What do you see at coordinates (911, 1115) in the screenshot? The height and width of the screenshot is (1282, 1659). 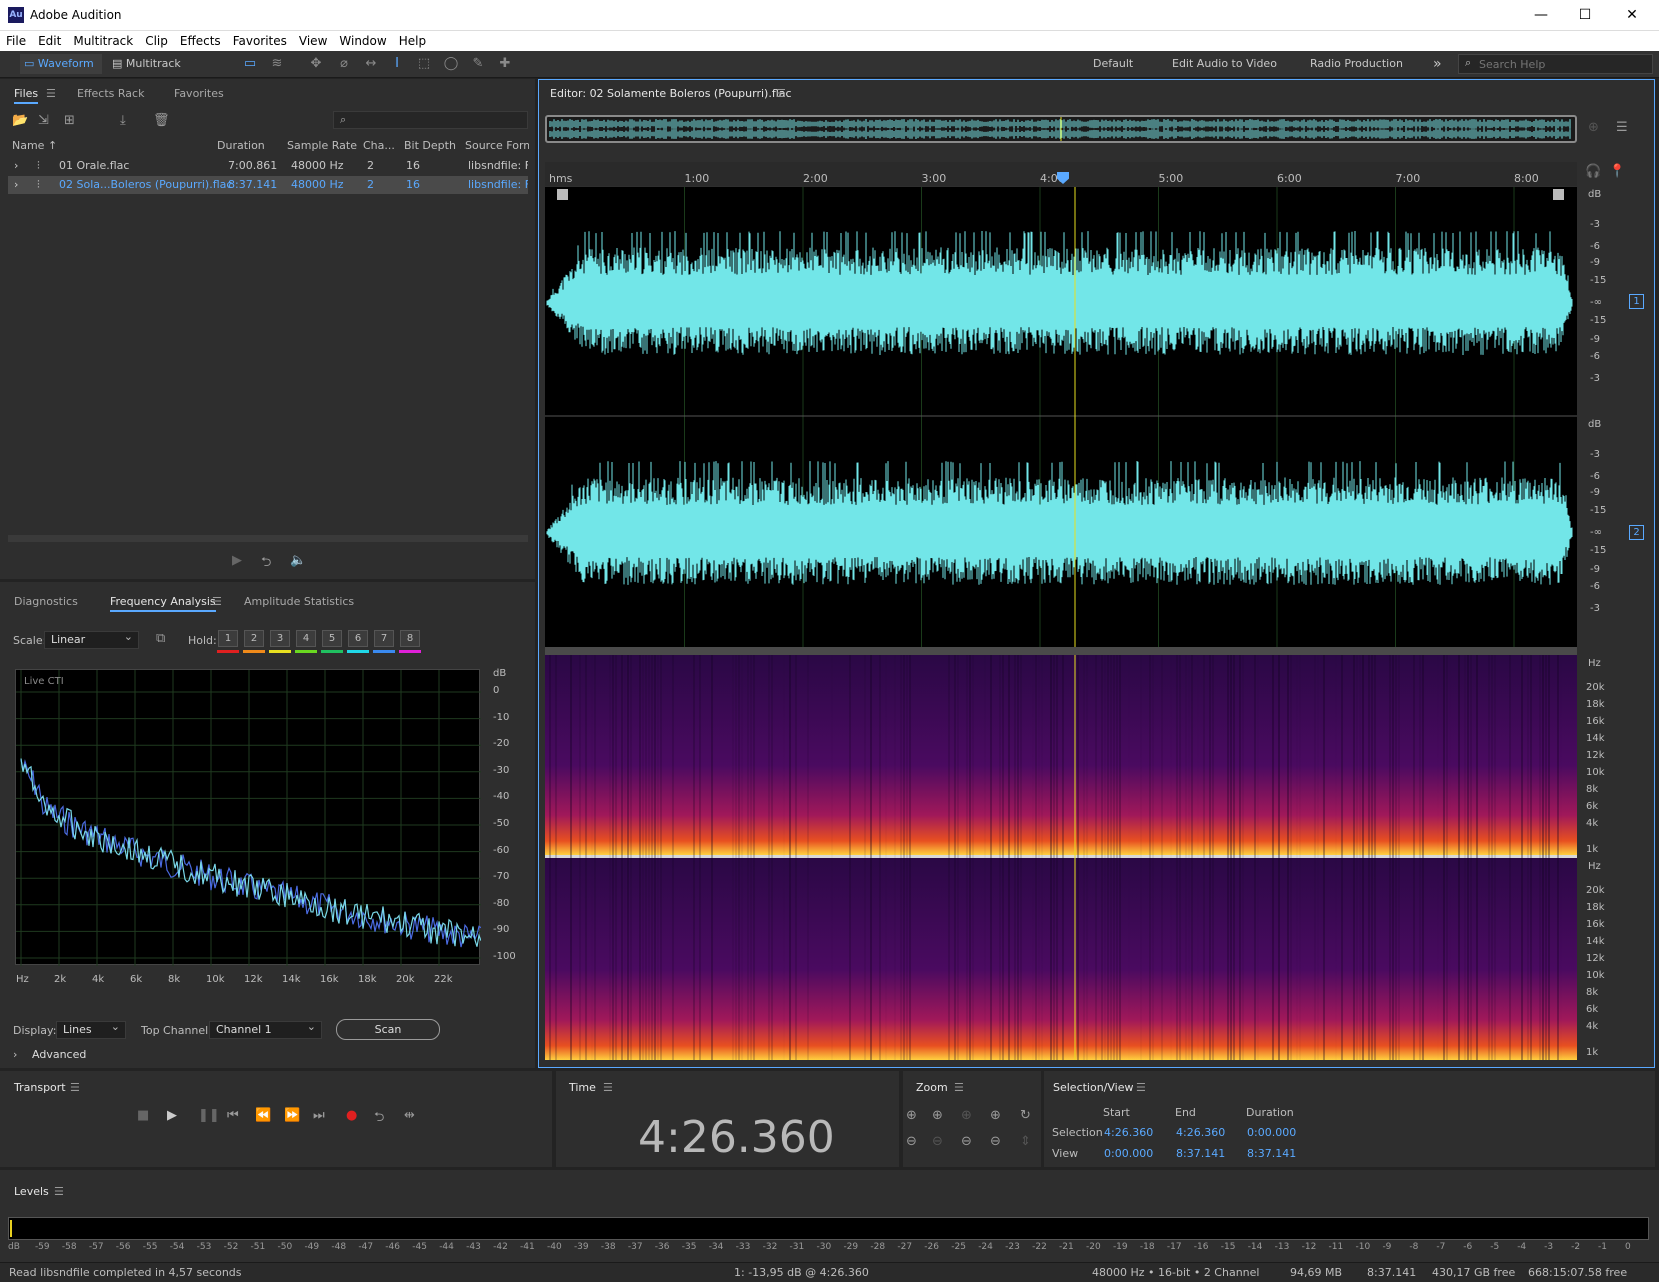 I see `zoom-in-amplitude-icon: ⊕` at bounding box center [911, 1115].